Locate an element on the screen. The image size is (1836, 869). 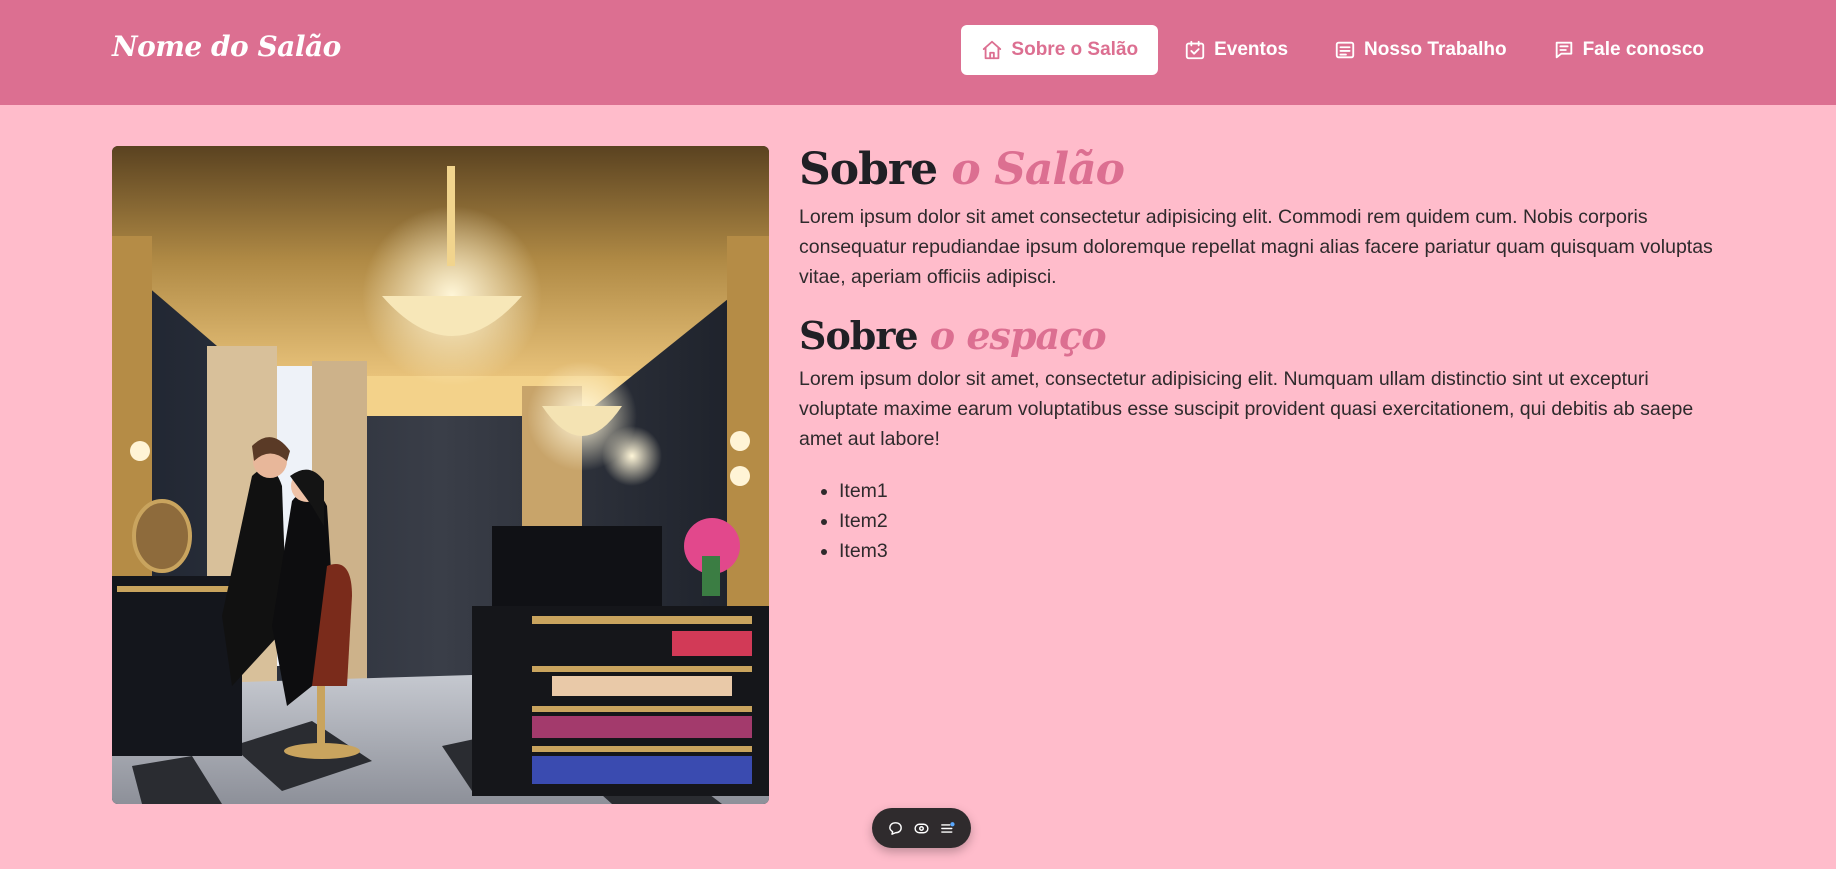
list-item: Item2 is located at coordinates (1281, 521).